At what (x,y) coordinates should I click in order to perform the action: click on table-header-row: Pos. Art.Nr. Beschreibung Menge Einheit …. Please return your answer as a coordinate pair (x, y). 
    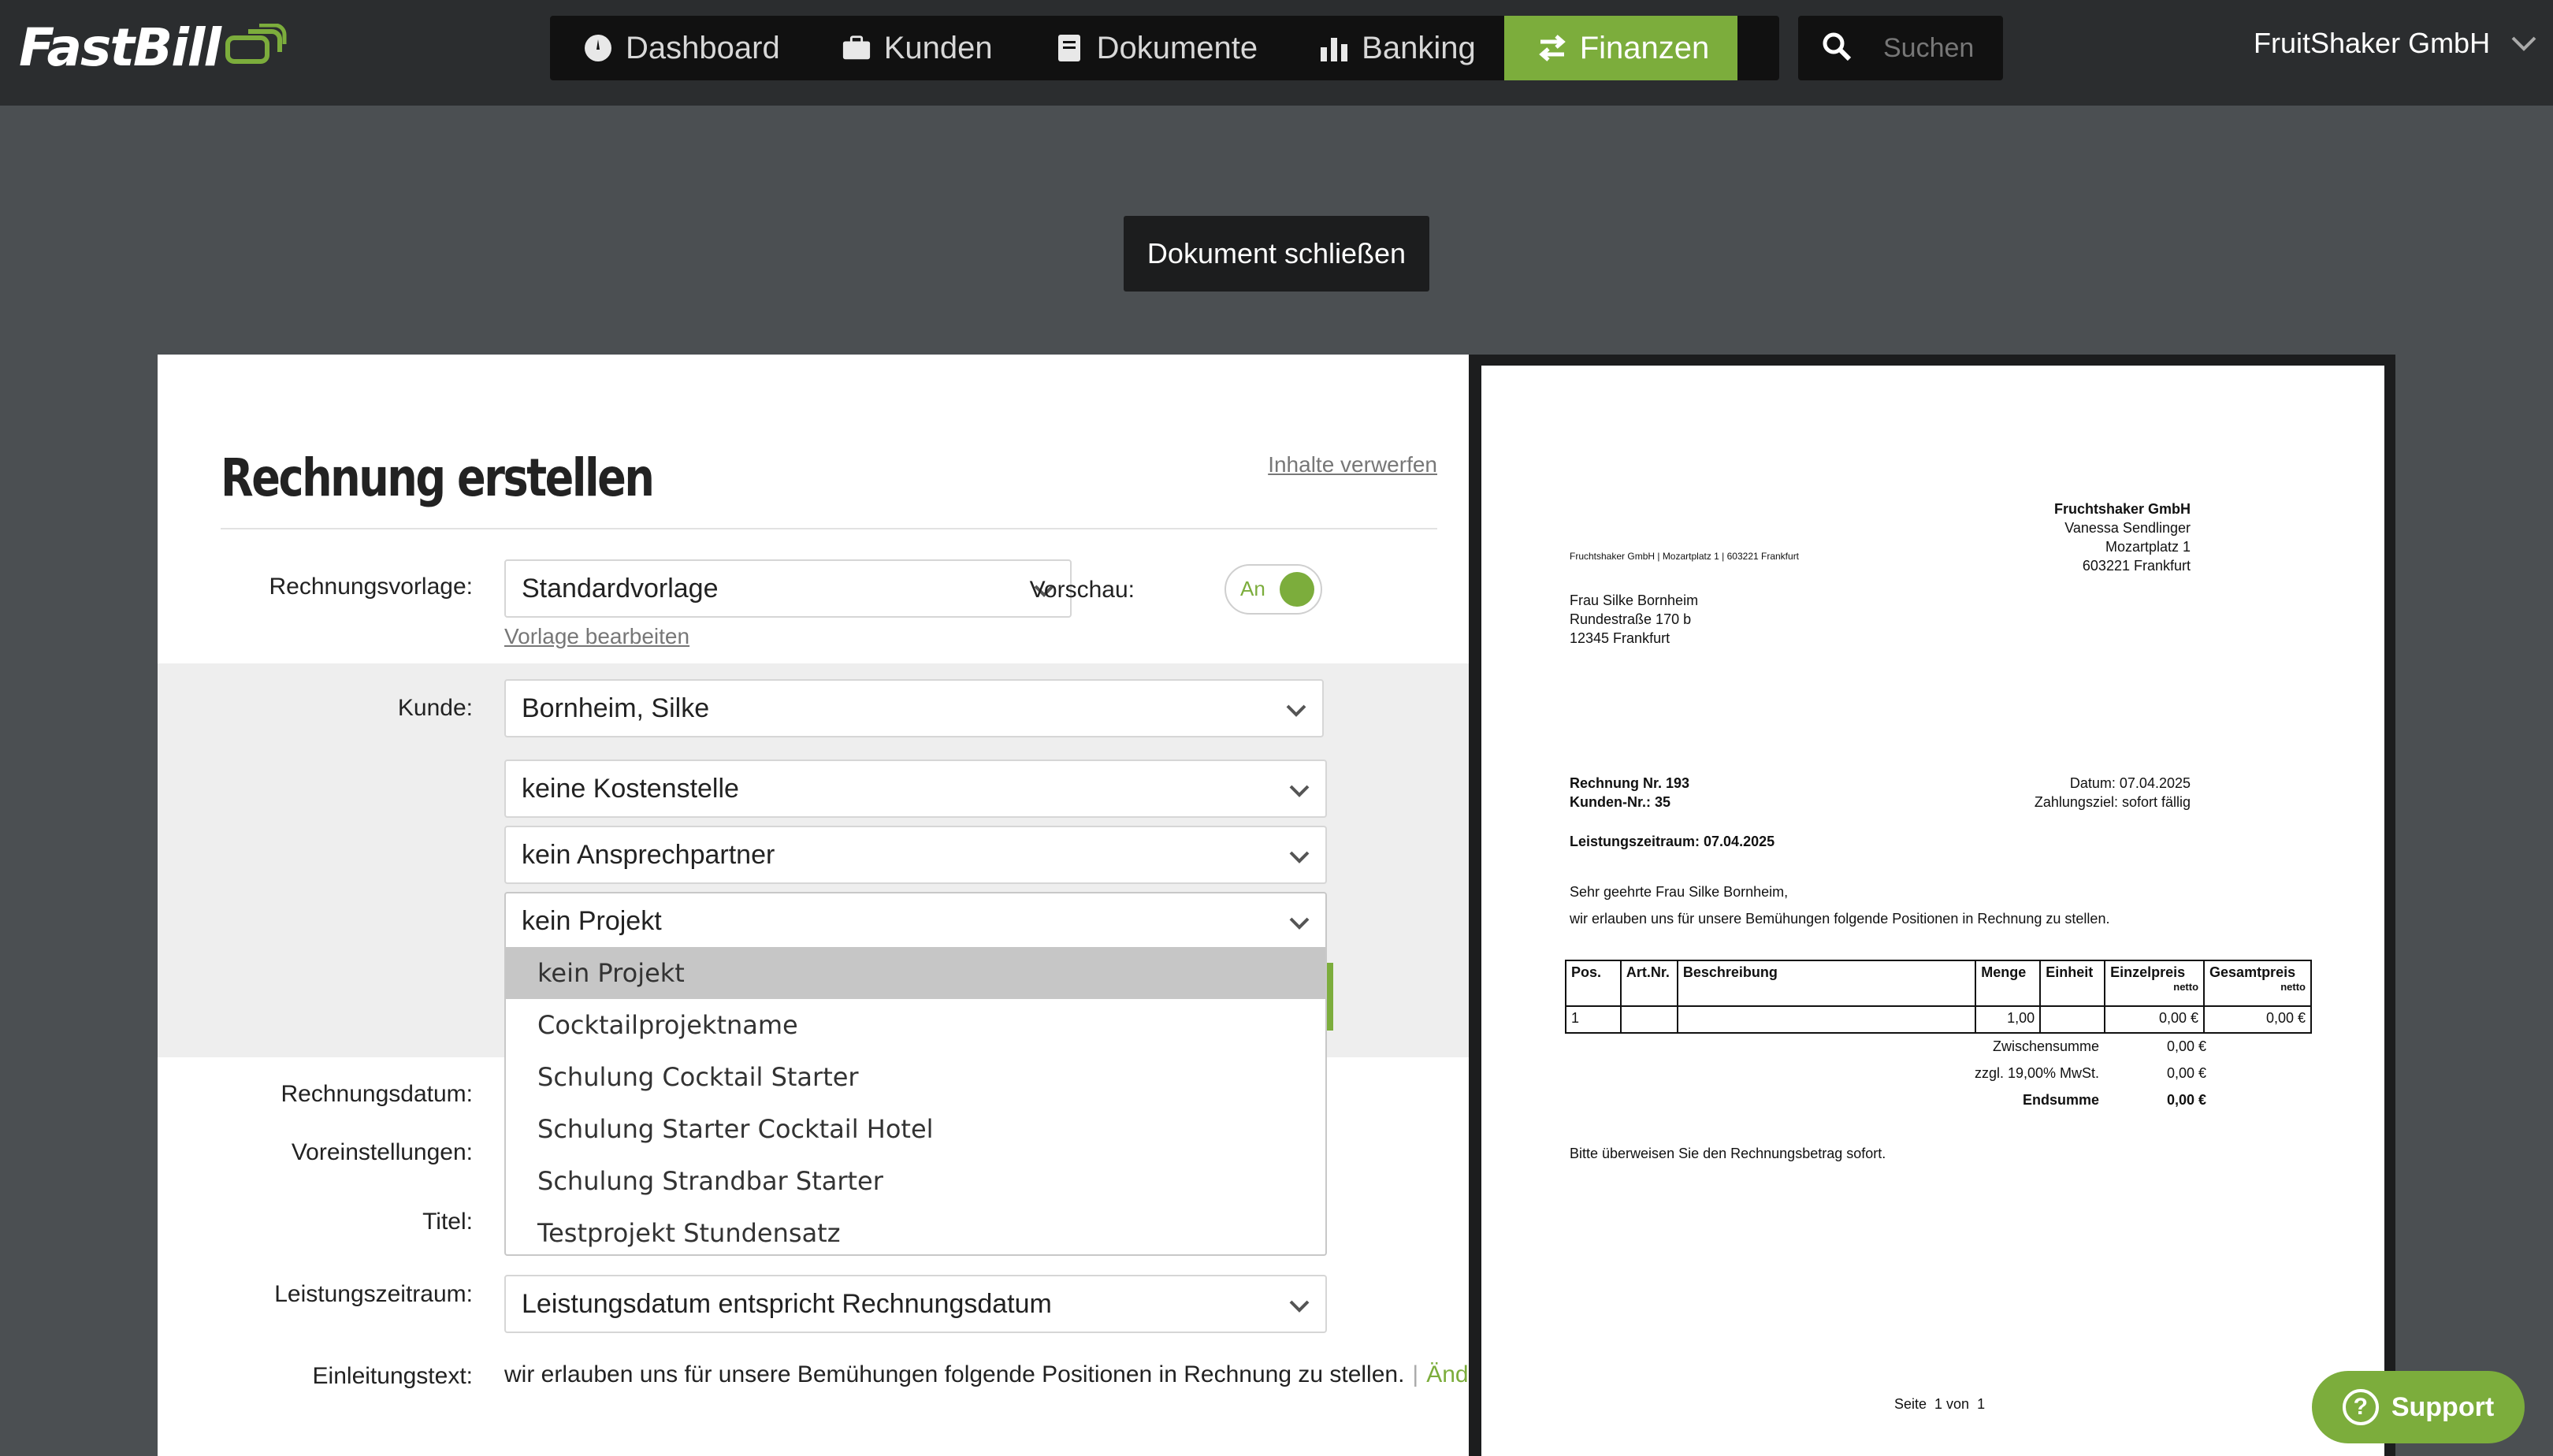
    Looking at the image, I should click on (1938, 983).